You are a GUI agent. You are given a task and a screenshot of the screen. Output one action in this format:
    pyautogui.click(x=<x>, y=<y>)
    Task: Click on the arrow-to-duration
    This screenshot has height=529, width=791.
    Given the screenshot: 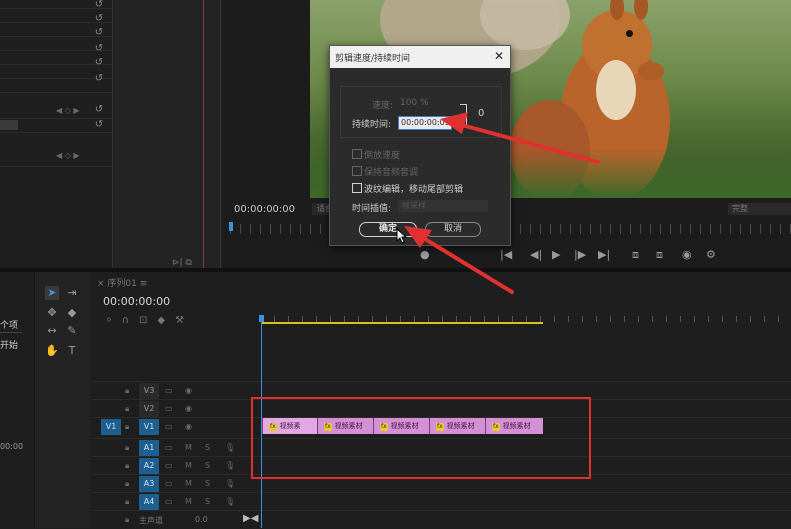 What is the action you would take?
    pyautogui.click(x=520, y=138)
    